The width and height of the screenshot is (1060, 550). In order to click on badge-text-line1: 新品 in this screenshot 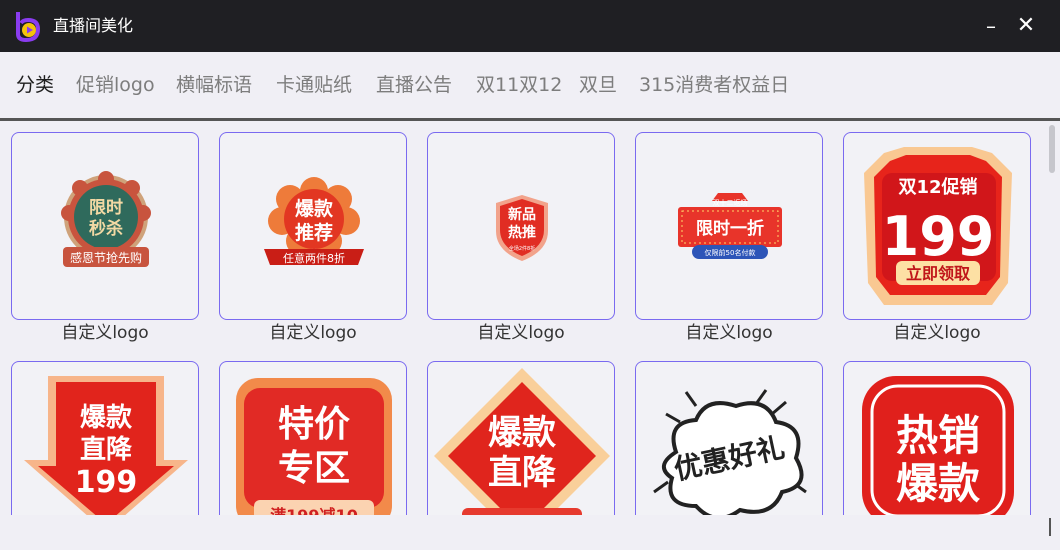, I will do `click(522, 214)`.